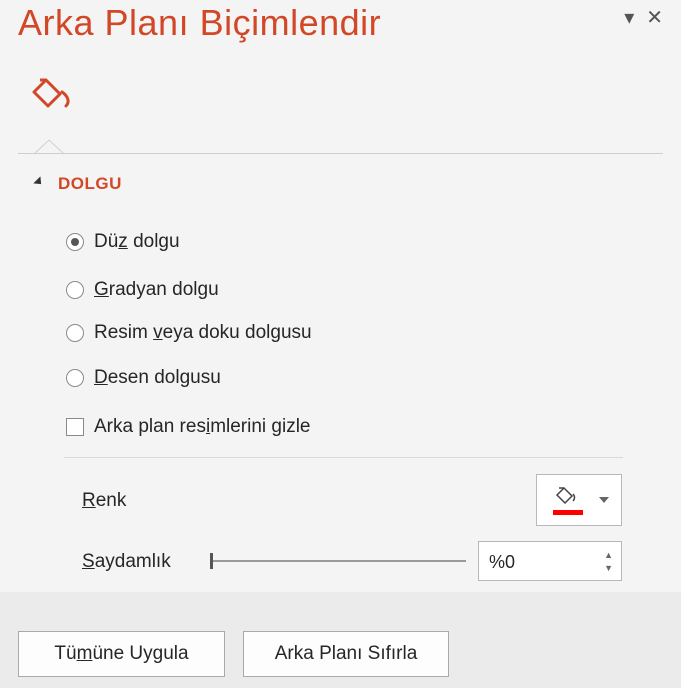 This screenshot has height=688, width=681. I want to click on solid-fill-label: Düz dolgu, so click(137, 241).